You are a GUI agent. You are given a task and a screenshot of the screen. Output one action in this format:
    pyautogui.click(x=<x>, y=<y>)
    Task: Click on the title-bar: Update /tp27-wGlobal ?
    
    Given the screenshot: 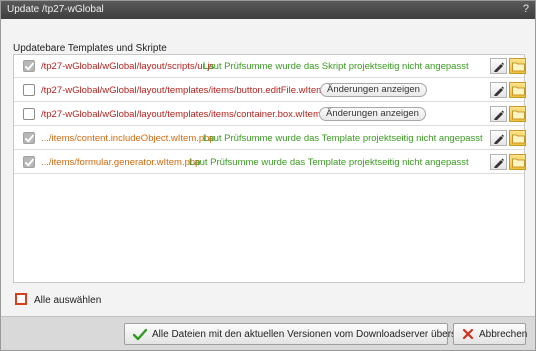 What is the action you would take?
    pyautogui.click(x=268, y=10)
    